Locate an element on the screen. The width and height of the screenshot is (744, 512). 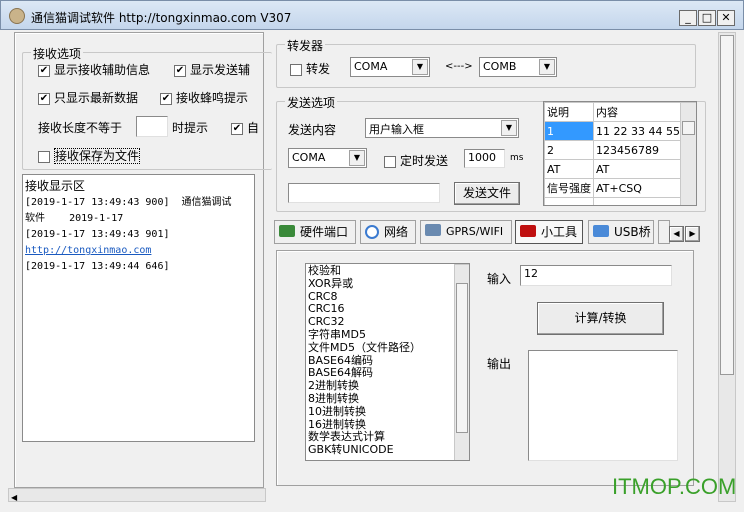
tab-scroll-right-button: ▶ is located at coordinates (692, 234).